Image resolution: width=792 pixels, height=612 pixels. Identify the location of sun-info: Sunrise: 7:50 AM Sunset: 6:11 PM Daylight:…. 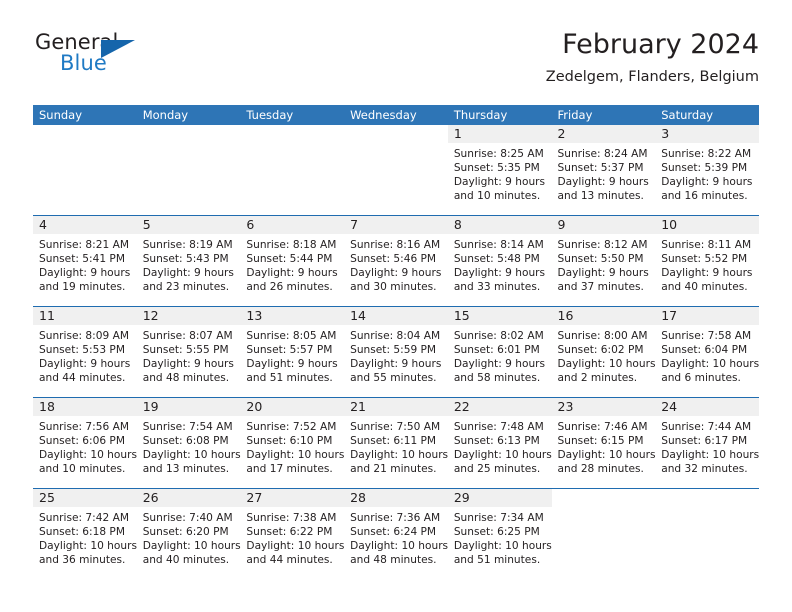
(396, 446).